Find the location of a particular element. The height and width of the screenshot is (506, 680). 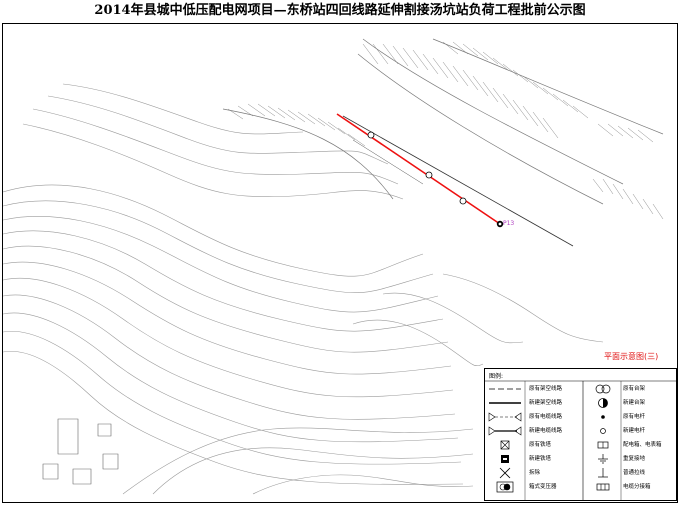

legend-grid is located at coordinates (580, 440).